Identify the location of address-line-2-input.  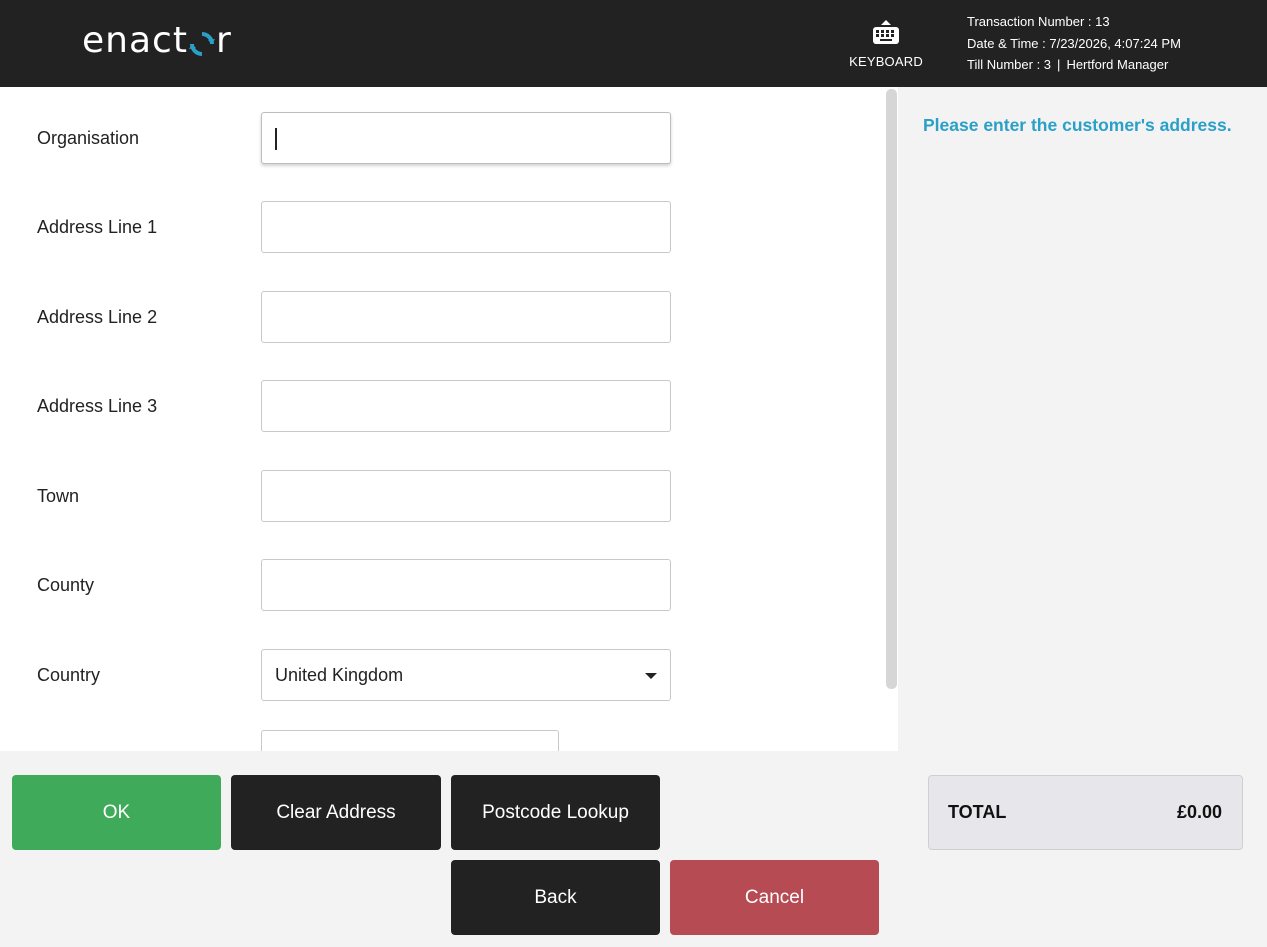
(466, 317).